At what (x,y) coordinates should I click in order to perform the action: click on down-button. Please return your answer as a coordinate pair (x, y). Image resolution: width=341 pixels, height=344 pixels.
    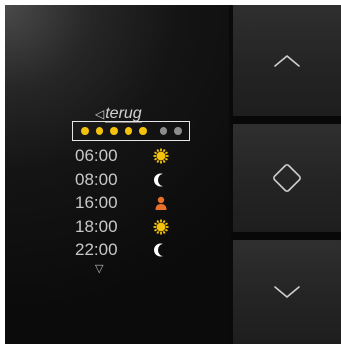
    Looking at the image, I should click on (287, 292).